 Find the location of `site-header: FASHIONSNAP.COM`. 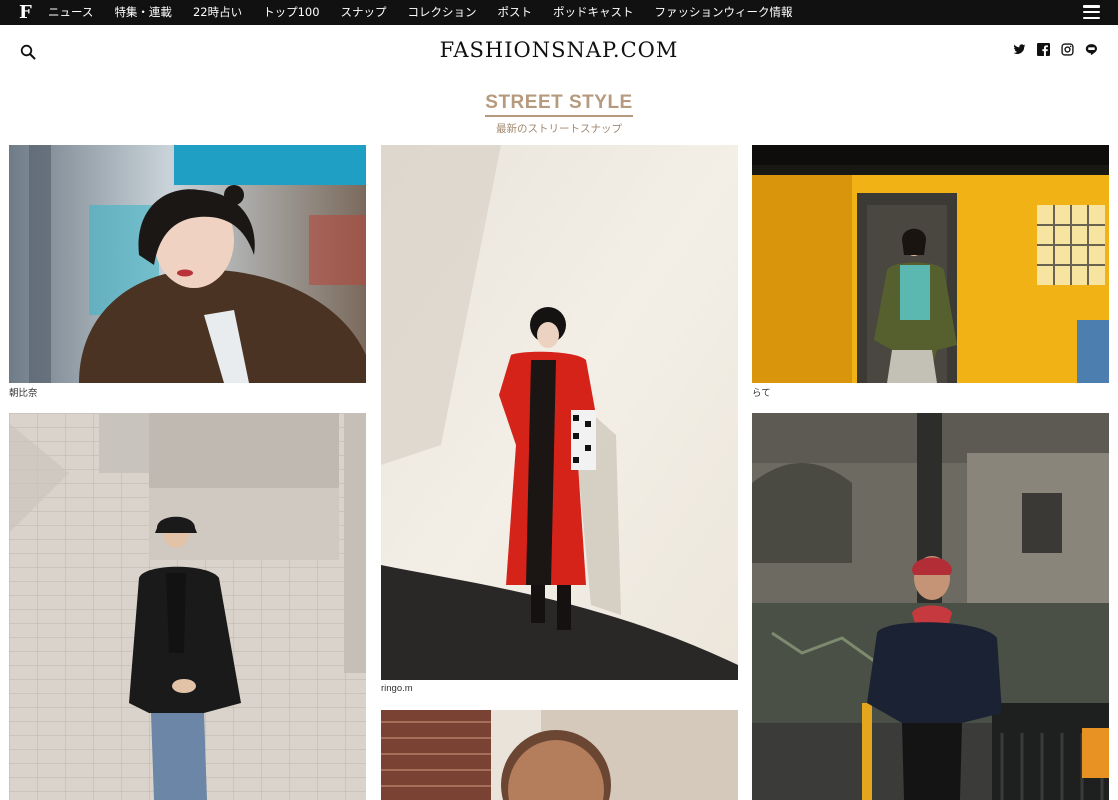

site-header: FASHIONSNAP.COM is located at coordinates (559, 52).